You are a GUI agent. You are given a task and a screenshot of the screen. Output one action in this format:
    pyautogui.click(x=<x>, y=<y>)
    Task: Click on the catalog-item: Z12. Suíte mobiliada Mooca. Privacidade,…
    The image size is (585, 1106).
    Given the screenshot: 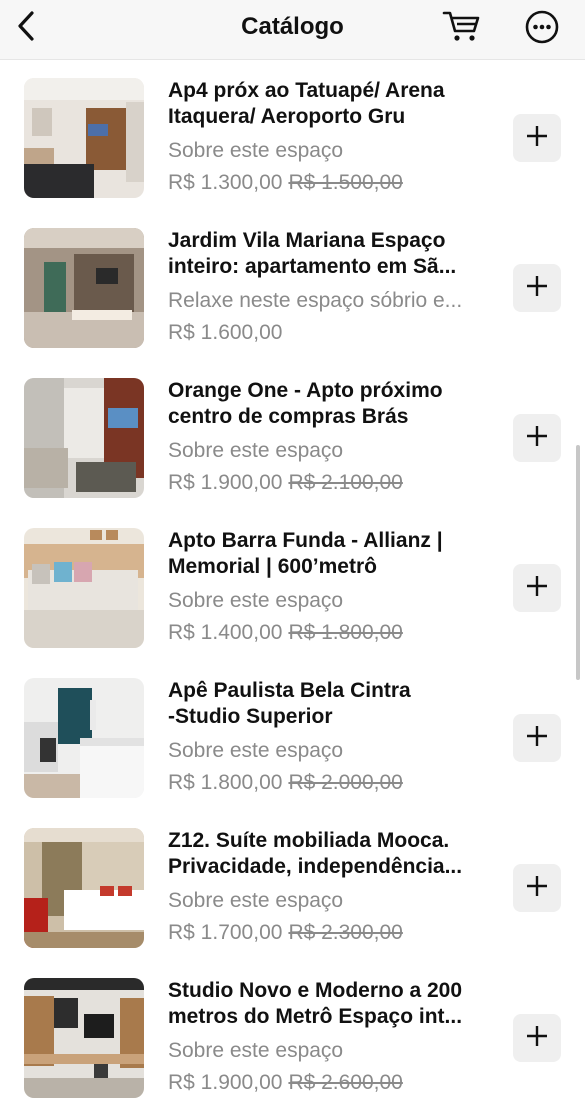 What is the action you would take?
    pyautogui.click(x=292, y=885)
    